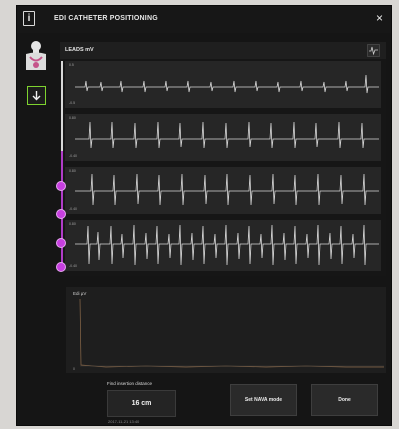 The width and height of the screenshot is (399, 429). Describe the element at coordinates (72, 224) in the screenshot. I see `strip-4-top-tick: 0.80` at that location.